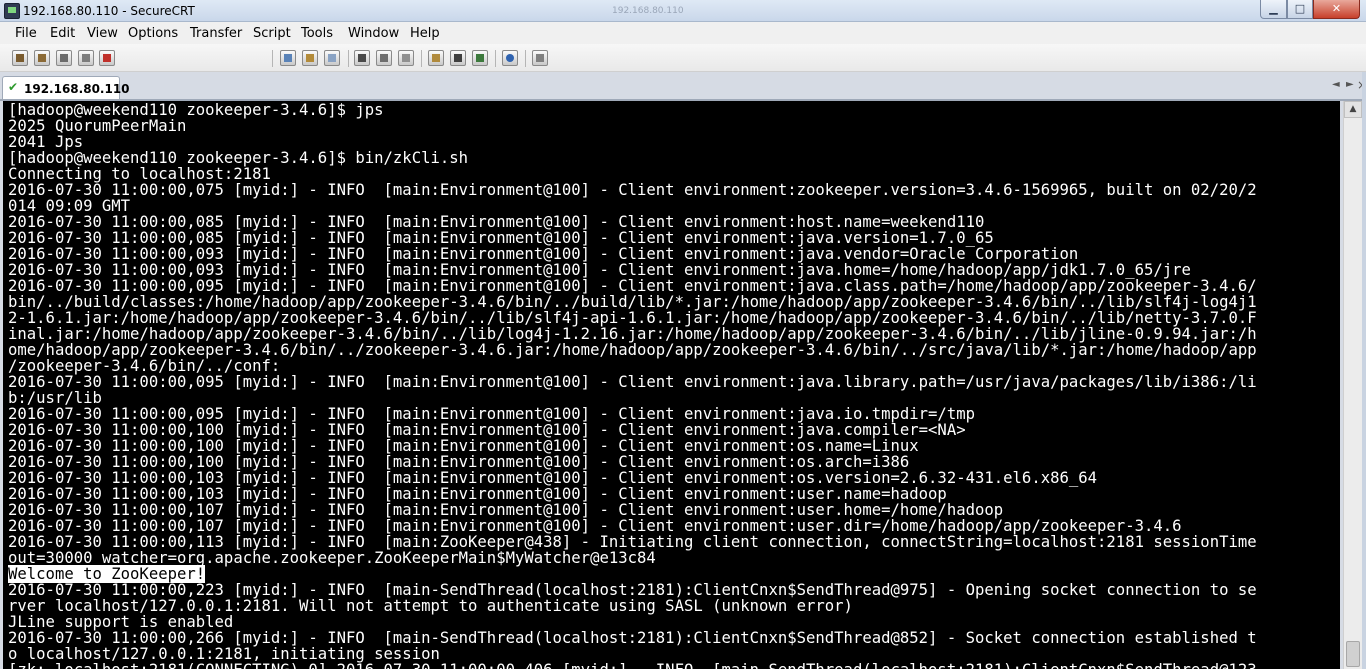  What do you see at coordinates (107, 58) in the screenshot?
I see `disconnect-icon` at bounding box center [107, 58].